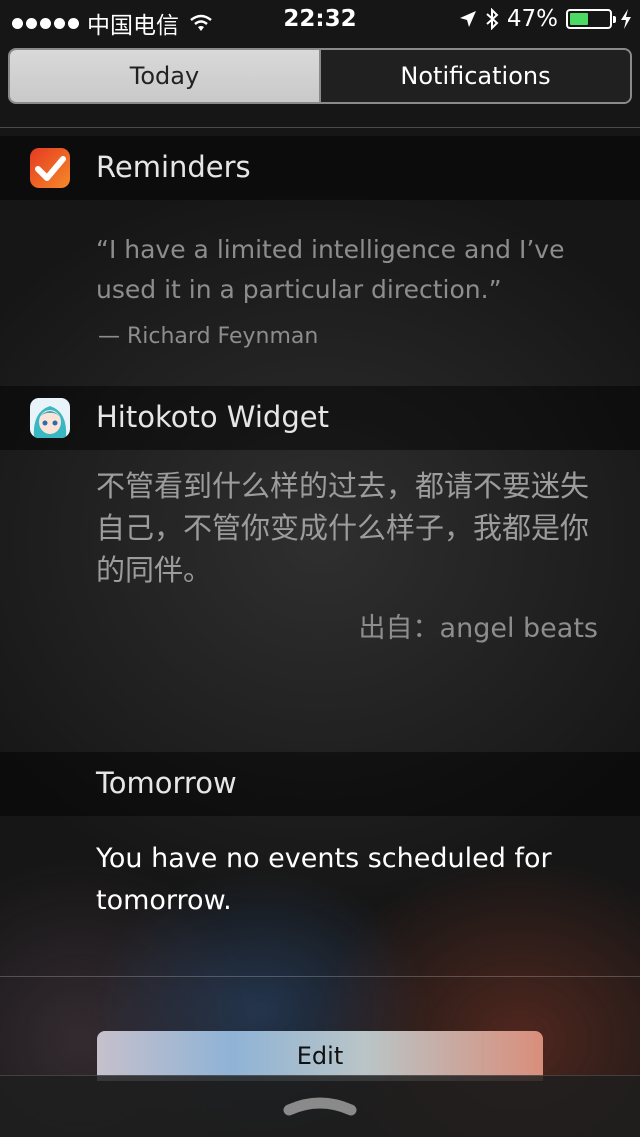  What do you see at coordinates (475, 76) in the screenshot?
I see `tab-notifications: Notifications` at bounding box center [475, 76].